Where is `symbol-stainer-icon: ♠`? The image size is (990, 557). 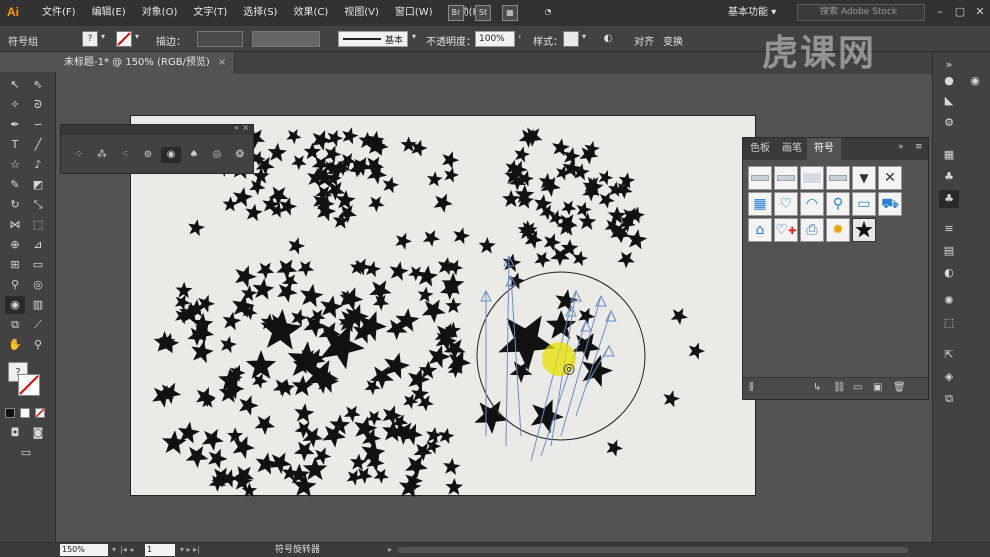
symbol-stainer-icon: ♠ is located at coordinates (194, 155).